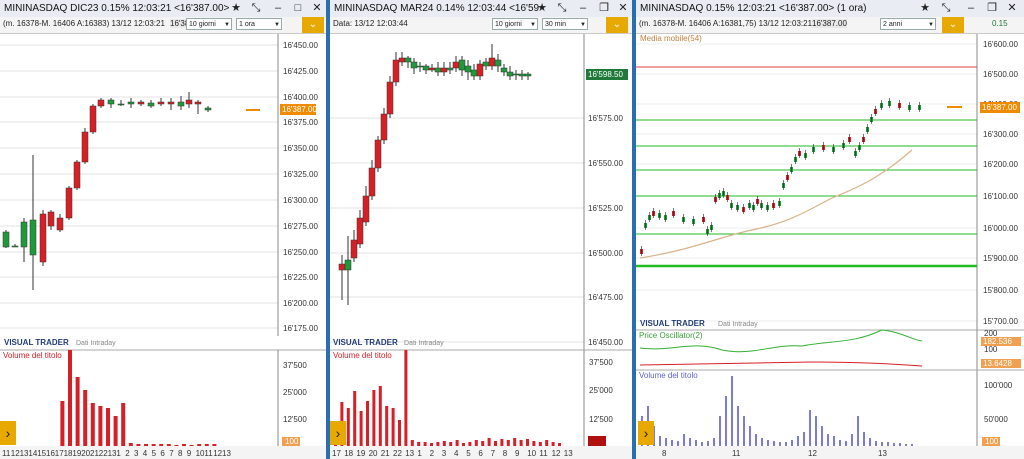 The height and width of the screenshot is (459, 1024). Describe the element at coordinates (1000, 196) in the screenshot. I see `price-tick-label: 16'100.00` at that location.